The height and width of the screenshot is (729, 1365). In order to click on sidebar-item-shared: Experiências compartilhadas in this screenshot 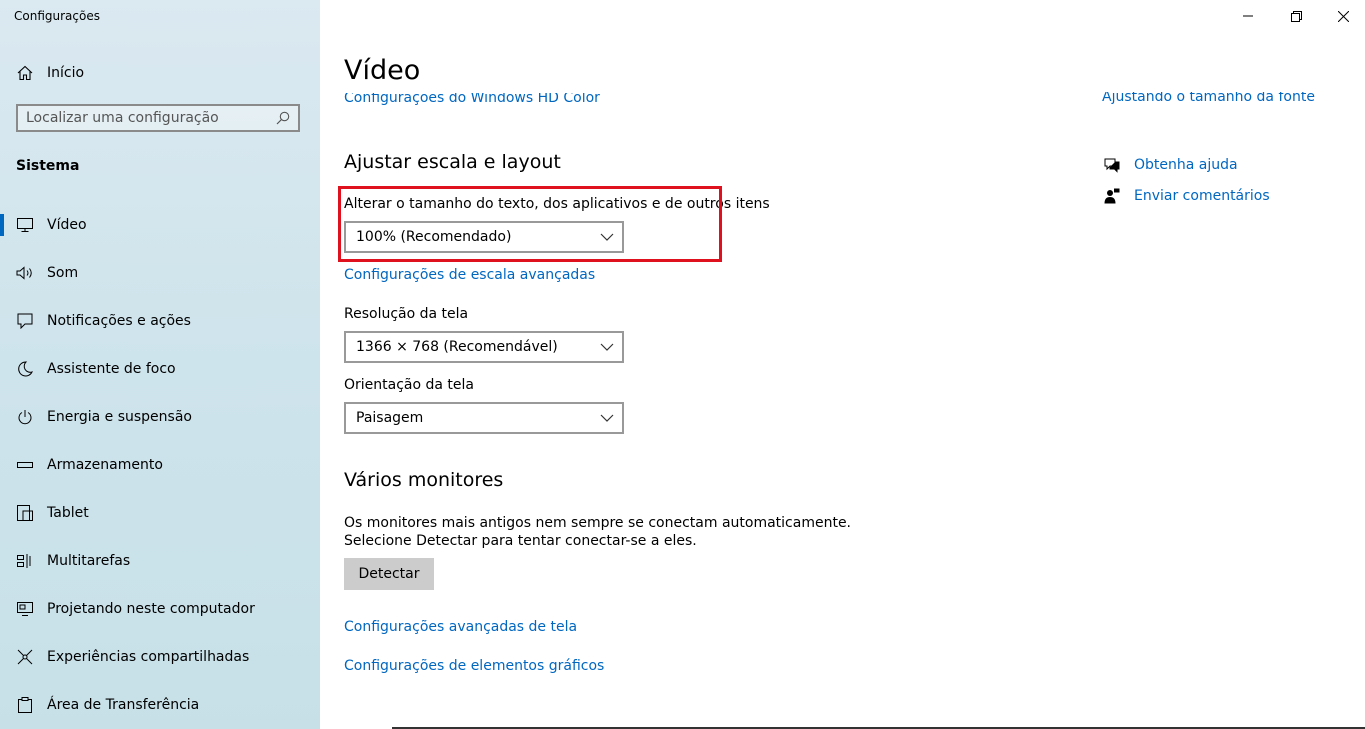, I will do `click(160, 657)`.